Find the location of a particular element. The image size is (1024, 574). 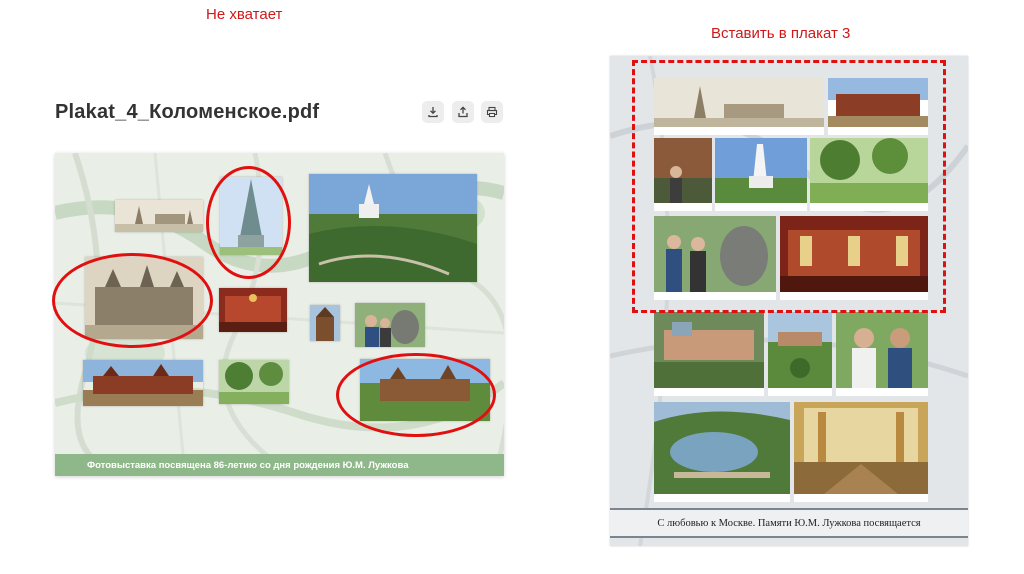

photo-palace-exterior is located at coordinates (143, 383).